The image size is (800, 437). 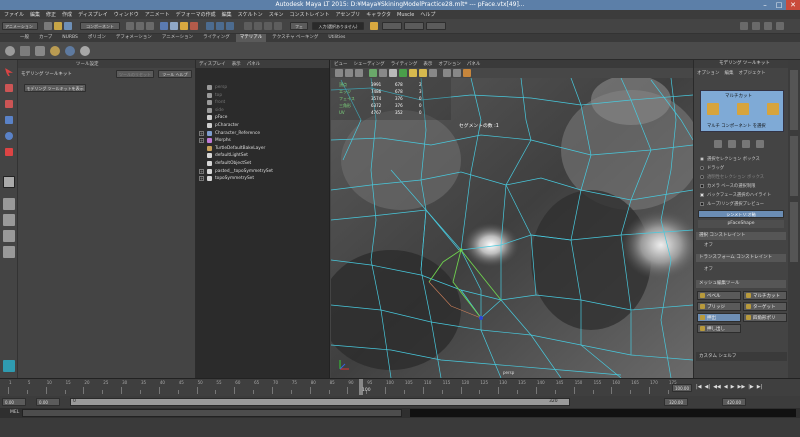 What do you see at coordinates (369, 64) in the screenshot?
I see `viewport-menu-item: シェーディング` at bounding box center [369, 64].